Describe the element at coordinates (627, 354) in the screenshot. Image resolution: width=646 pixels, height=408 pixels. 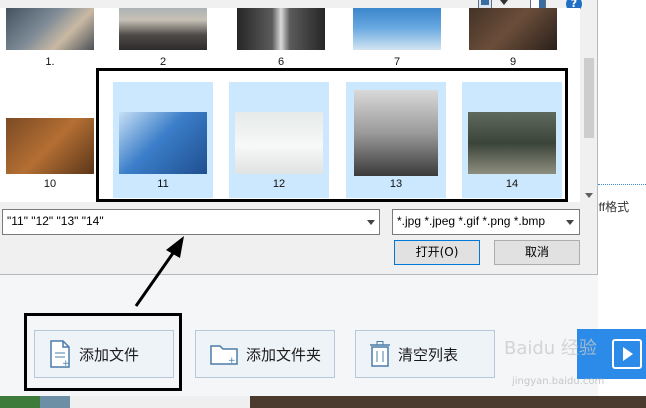
I see `play-icon` at that location.